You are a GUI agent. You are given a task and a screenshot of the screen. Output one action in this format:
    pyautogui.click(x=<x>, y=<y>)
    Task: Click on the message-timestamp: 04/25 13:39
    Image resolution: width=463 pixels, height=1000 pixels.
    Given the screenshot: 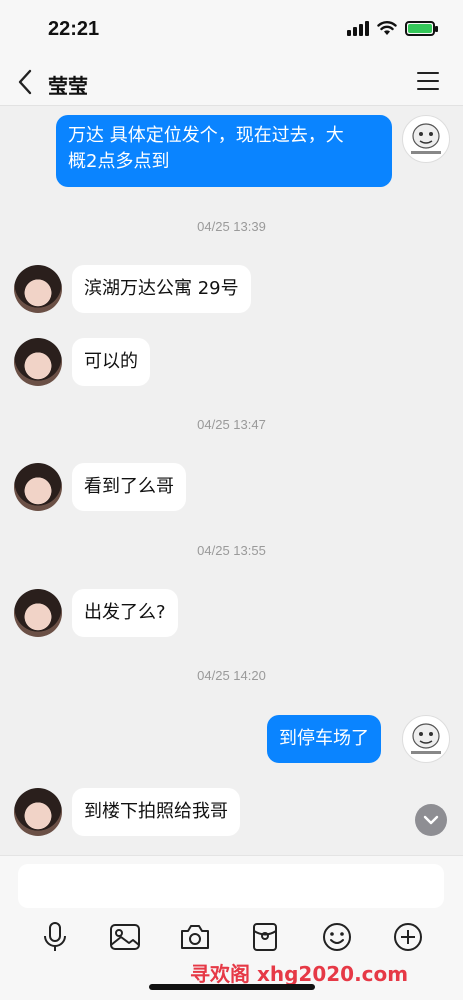 What is the action you would take?
    pyautogui.click(x=231, y=226)
    